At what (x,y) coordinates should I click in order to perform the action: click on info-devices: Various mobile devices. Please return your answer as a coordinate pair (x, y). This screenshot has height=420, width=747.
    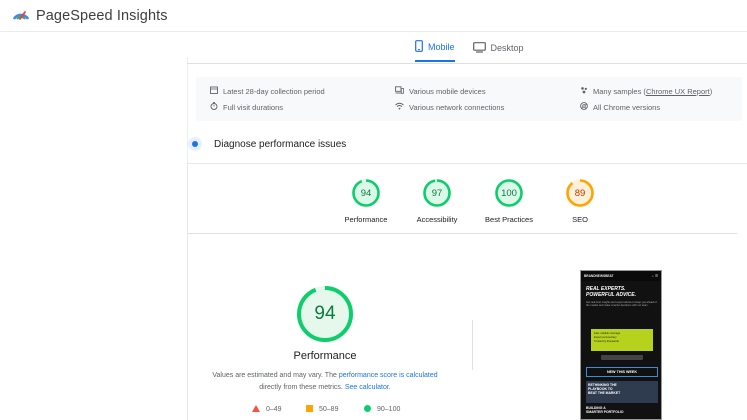
    Looking at the image, I should click on (440, 91).